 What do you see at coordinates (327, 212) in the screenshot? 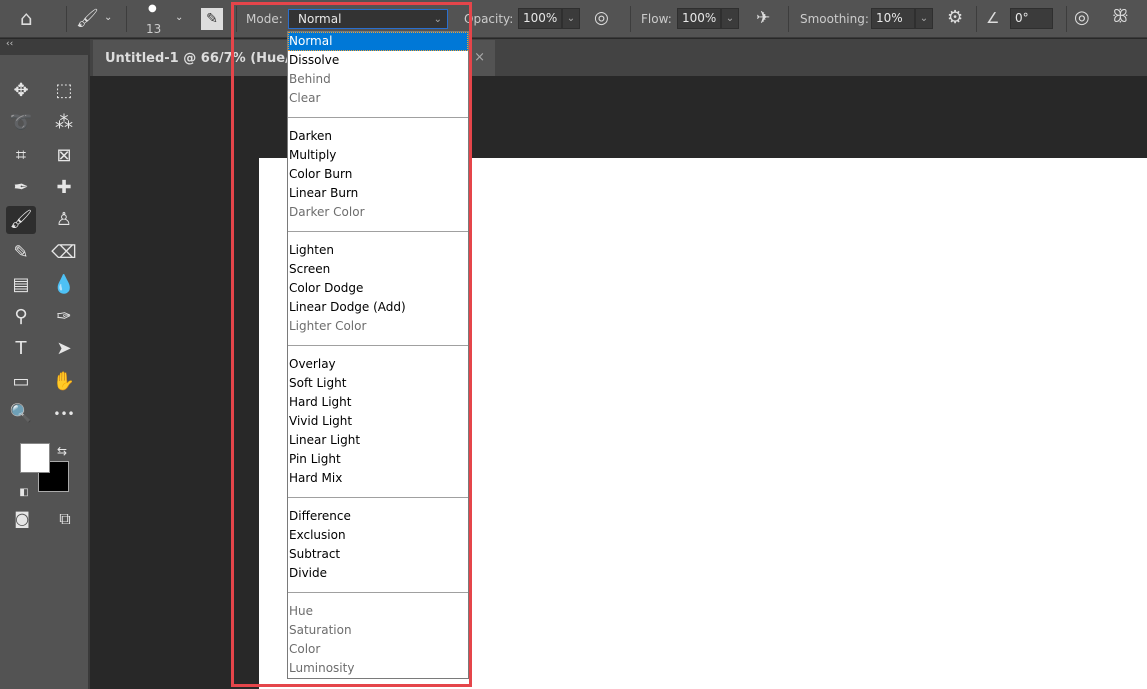
I see `blend-mode-option: Darker Color` at bounding box center [327, 212].